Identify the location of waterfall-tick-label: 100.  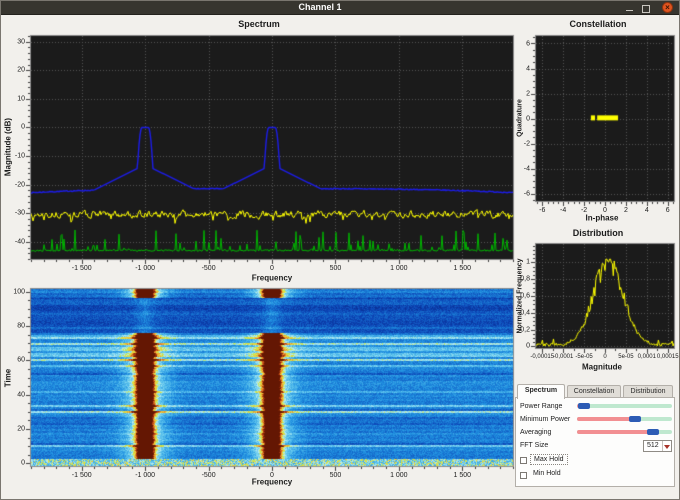
(19, 292).